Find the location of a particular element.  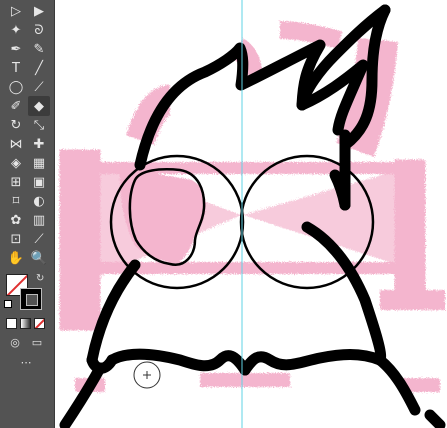

shaper-icon: ✐ is located at coordinates (16, 106).